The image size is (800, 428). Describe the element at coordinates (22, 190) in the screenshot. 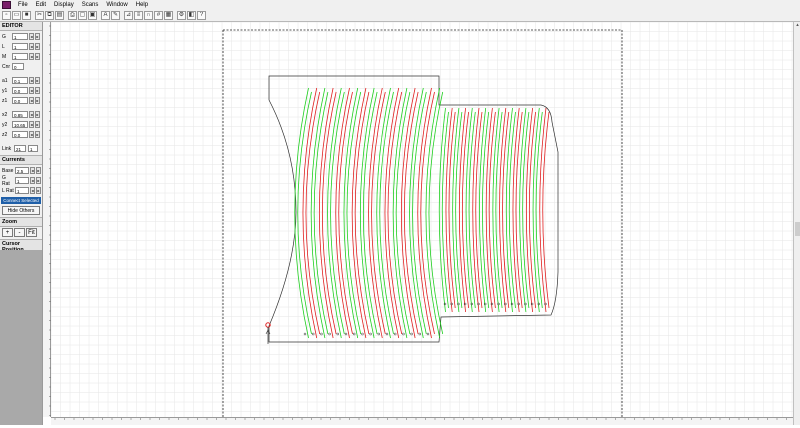

I see `l-rat-input: 1` at that location.